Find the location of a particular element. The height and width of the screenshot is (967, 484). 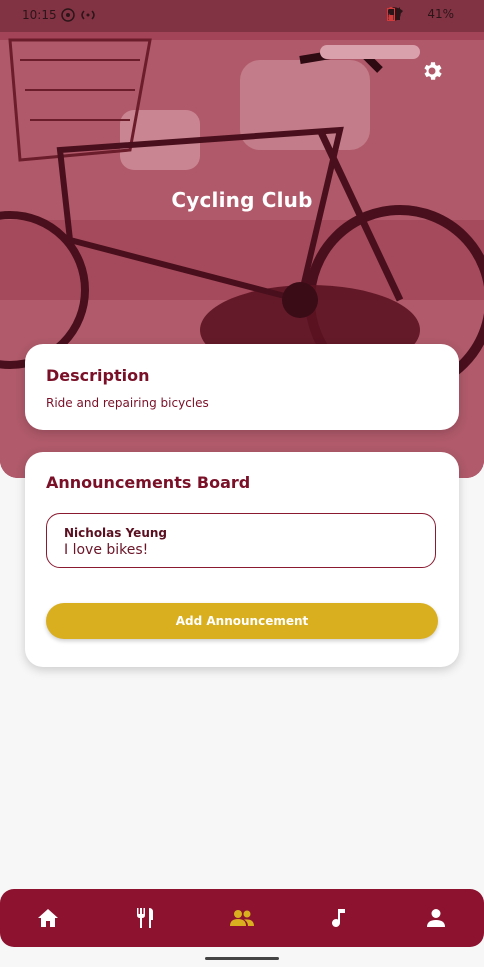

nav-music is located at coordinates (339, 918).